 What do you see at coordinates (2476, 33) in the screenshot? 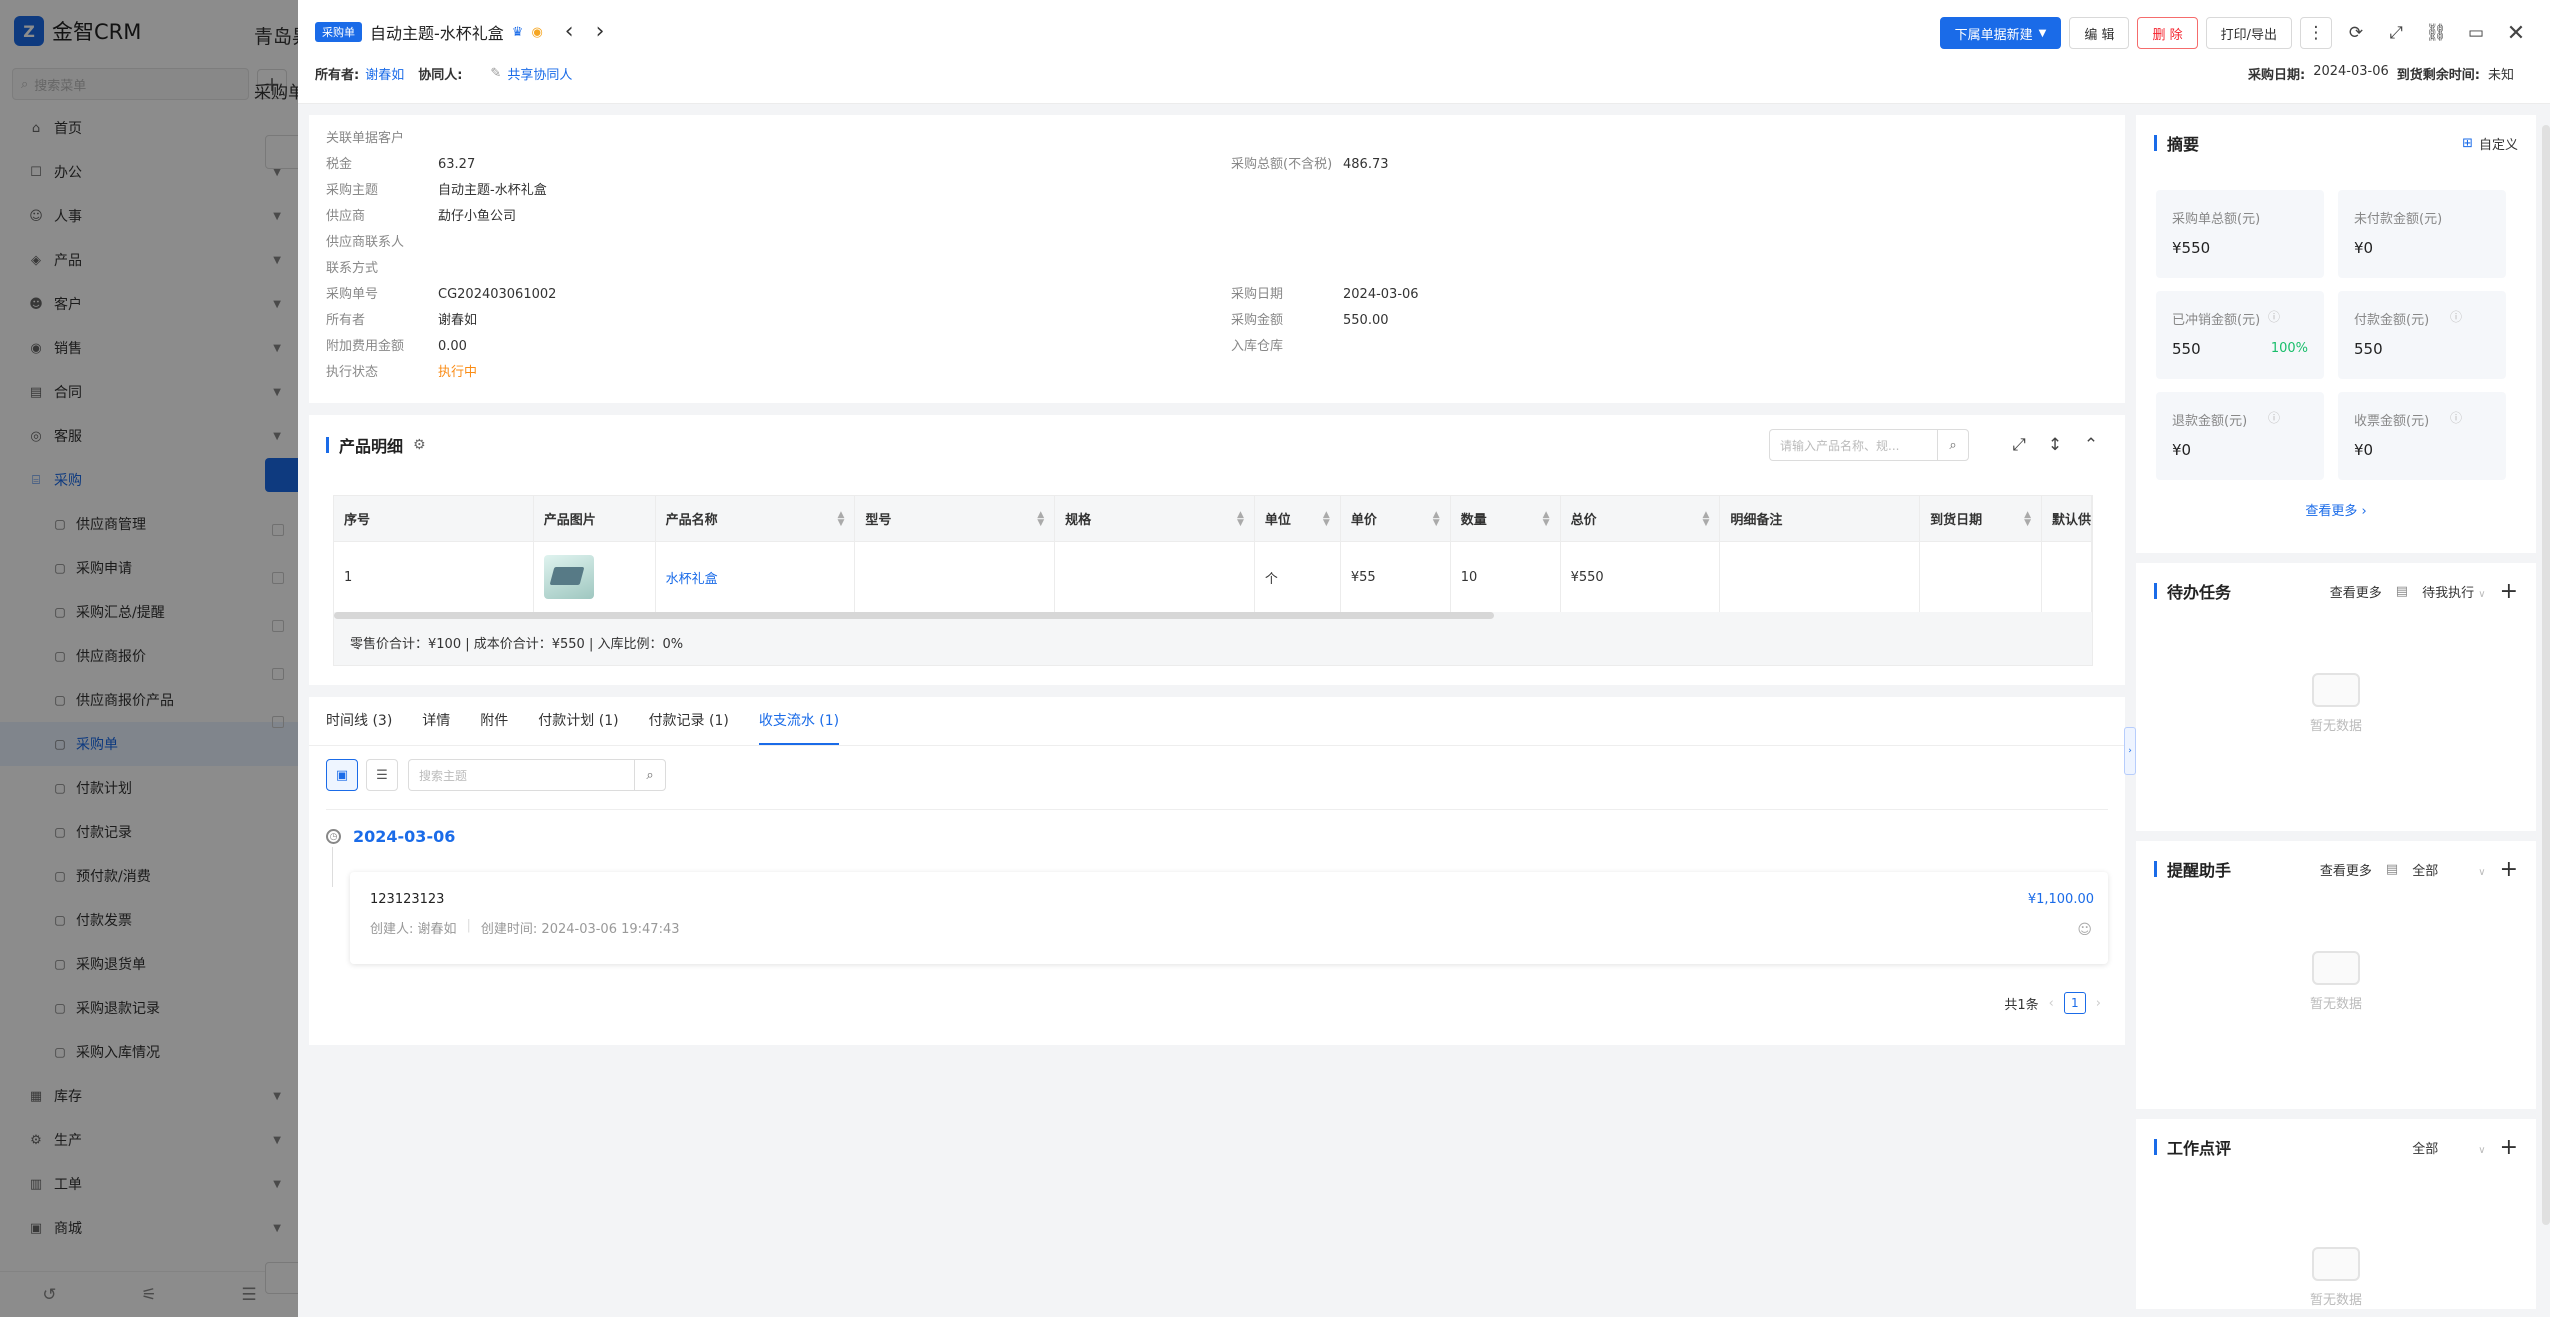
I see `layout-icon: ▭` at bounding box center [2476, 33].